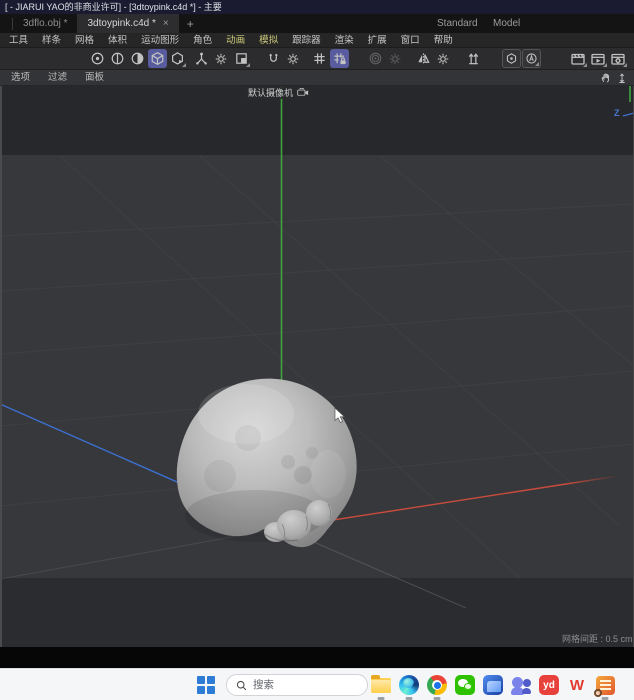 The height and width of the screenshot is (700, 634). Describe the element at coordinates (51, 40) in the screenshot. I see `menu-spline: 样条` at that location.